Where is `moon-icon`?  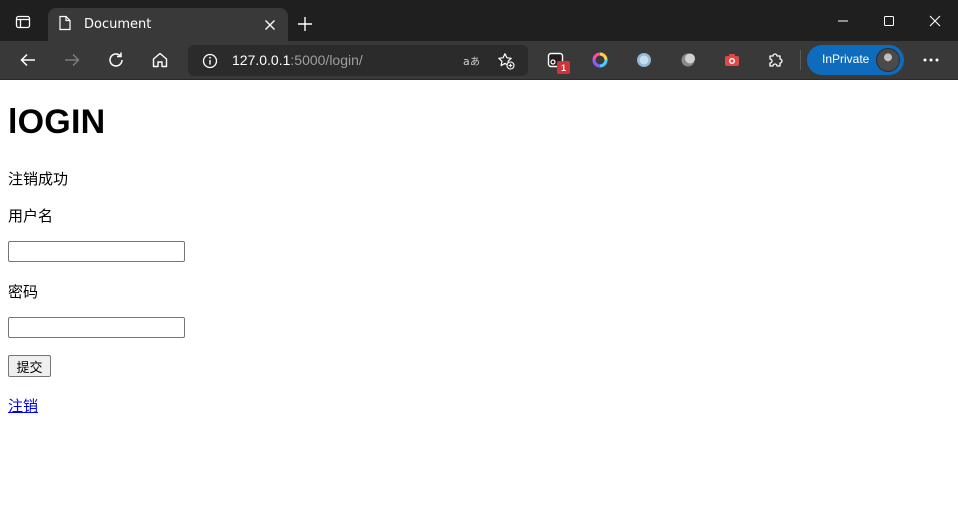 moon-icon is located at coordinates (688, 60).